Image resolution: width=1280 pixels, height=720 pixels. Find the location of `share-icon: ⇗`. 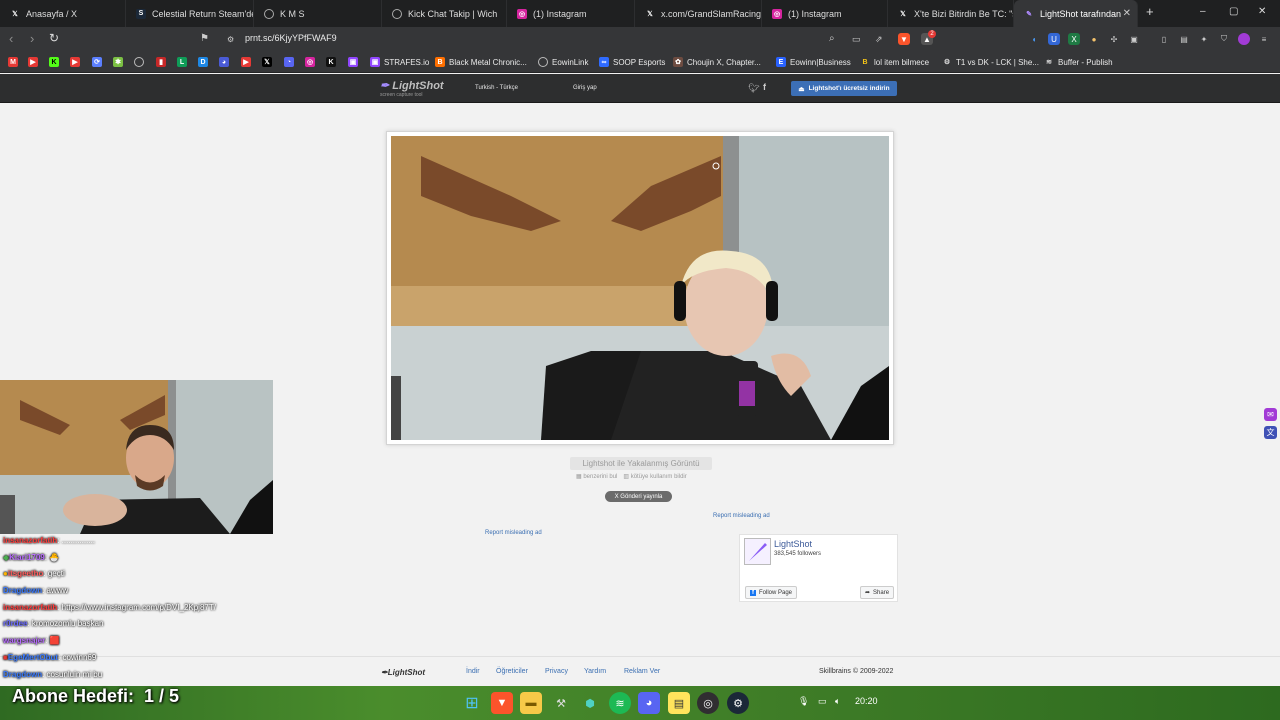

share-icon: ⇗ is located at coordinates (879, 39).